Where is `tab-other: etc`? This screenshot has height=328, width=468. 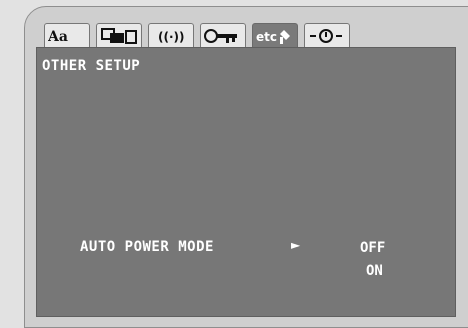
tab-other: etc is located at coordinates (275, 35).